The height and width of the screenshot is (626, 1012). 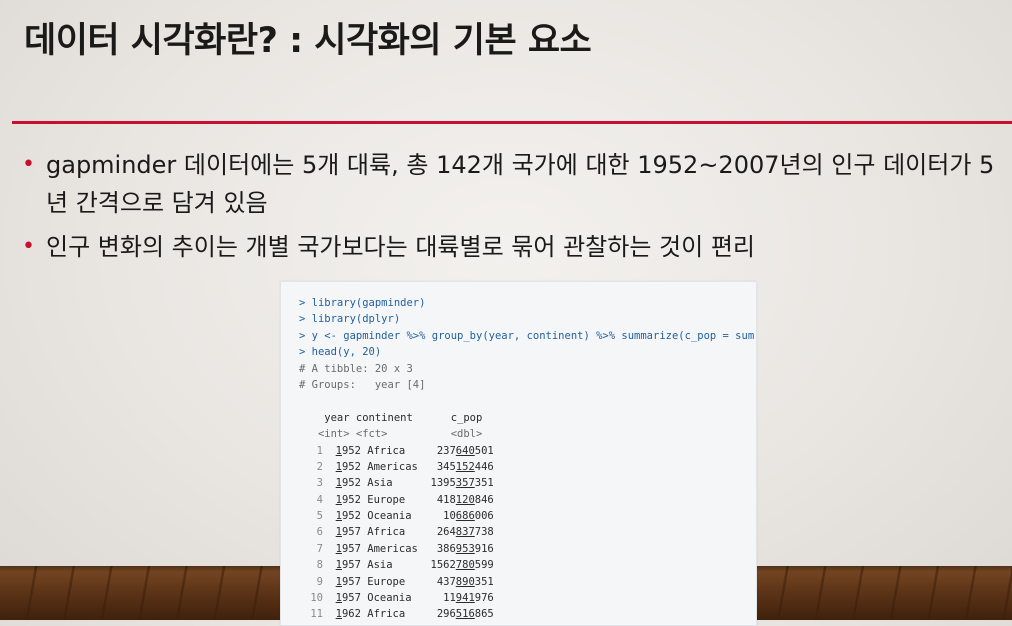 What do you see at coordinates (527, 483) in the screenshot?
I see `table-row: 3 1952 Asia 1395357351` at bounding box center [527, 483].